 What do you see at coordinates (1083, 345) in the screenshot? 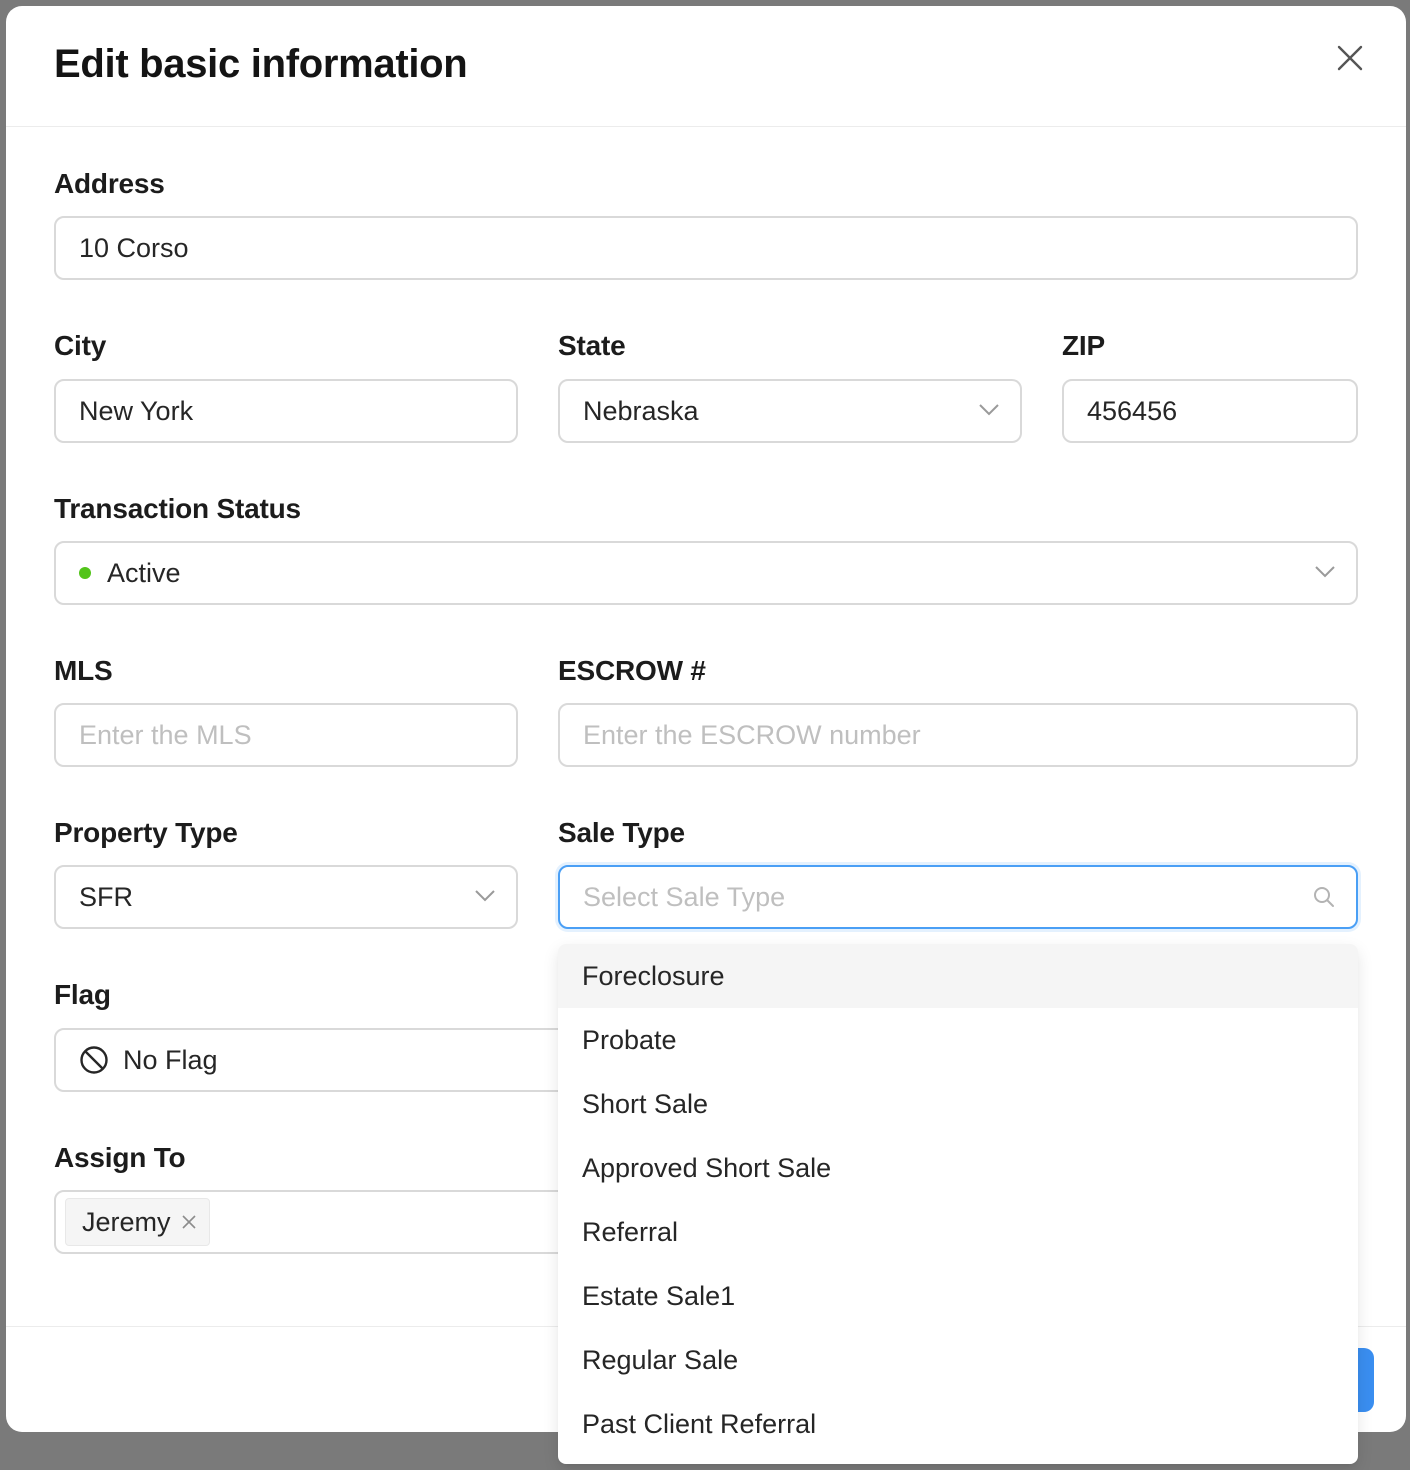
I see `zip-label: ZIP` at bounding box center [1083, 345].